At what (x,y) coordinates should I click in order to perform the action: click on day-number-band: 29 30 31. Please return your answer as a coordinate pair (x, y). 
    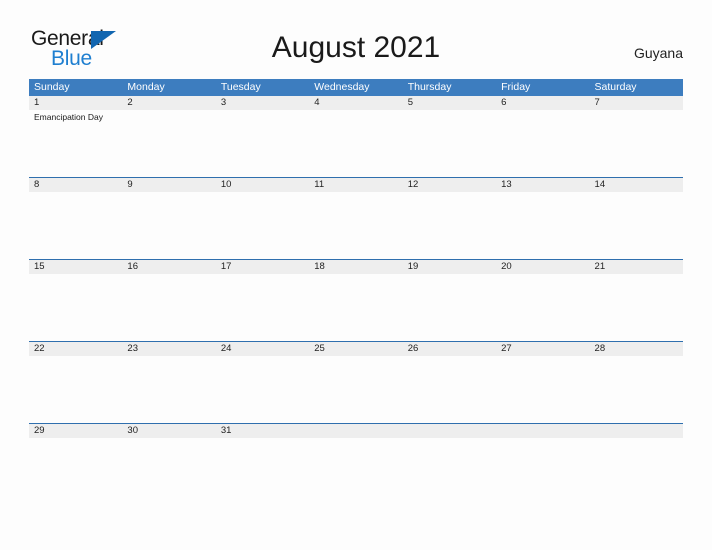
    Looking at the image, I should click on (356, 431).